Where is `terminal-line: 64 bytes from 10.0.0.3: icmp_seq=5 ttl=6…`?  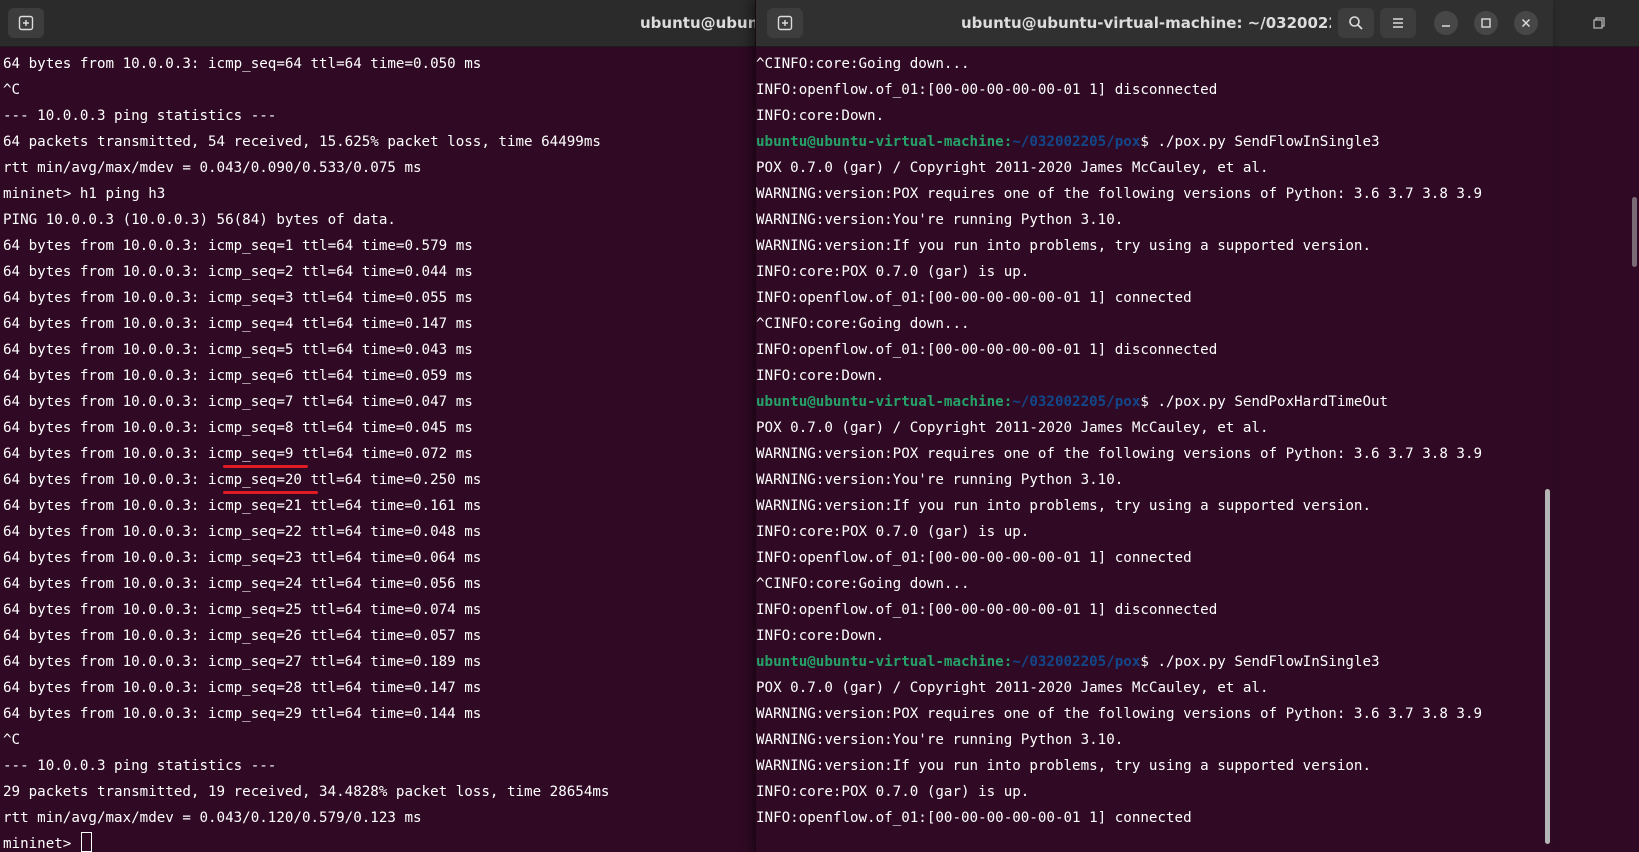 terminal-line: 64 bytes from 10.0.0.3: icmp_seq=5 ttl=6… is located at coordinates (238, 350).